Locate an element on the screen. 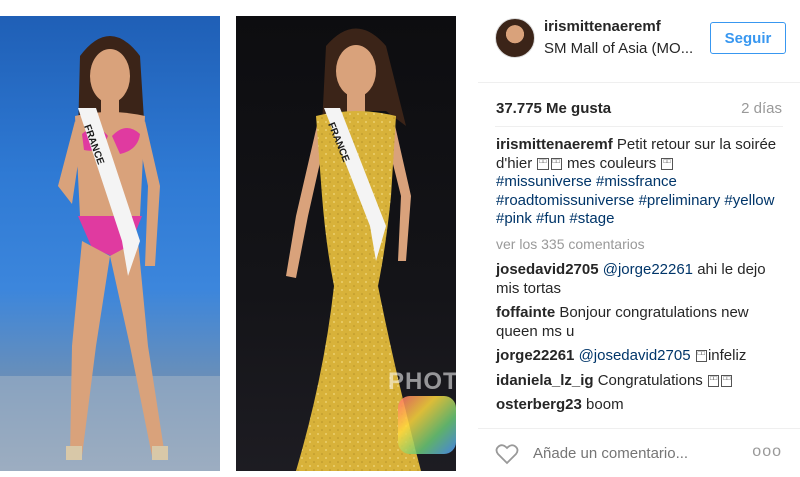  post-date: 2 días is located at coordinates (761, 108).